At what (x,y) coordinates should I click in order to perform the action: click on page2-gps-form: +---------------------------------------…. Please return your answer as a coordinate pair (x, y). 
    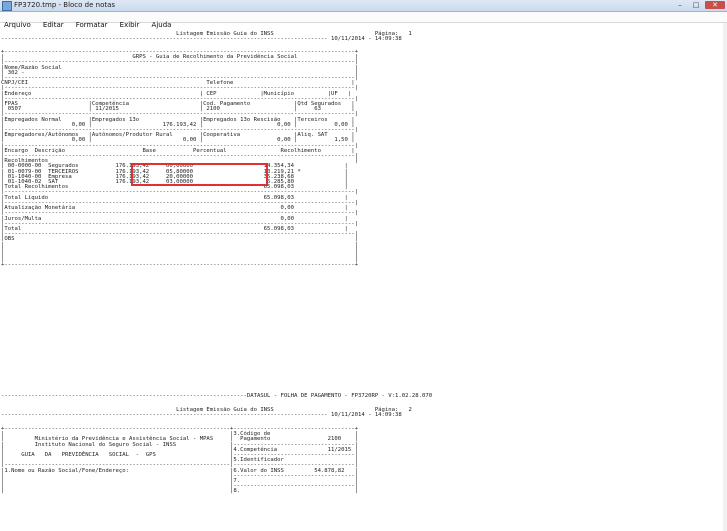
    Looking at the image, I should click on (179, 460).